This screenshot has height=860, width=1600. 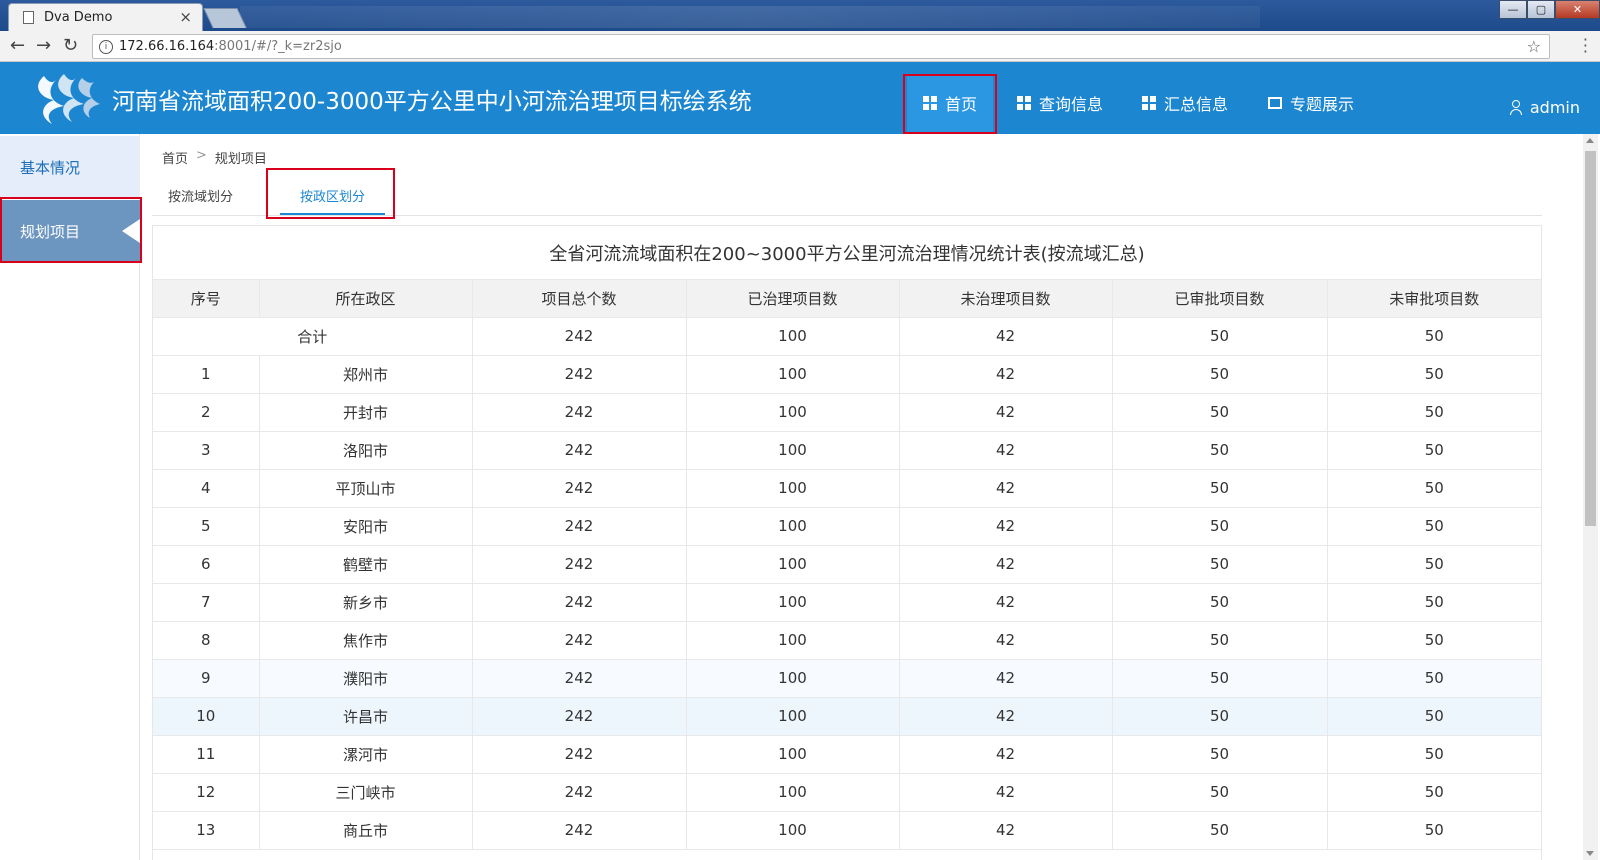 I want to click on table-row: 1 郑州市 242 100 42 50 50, so click(x=847, y=374).